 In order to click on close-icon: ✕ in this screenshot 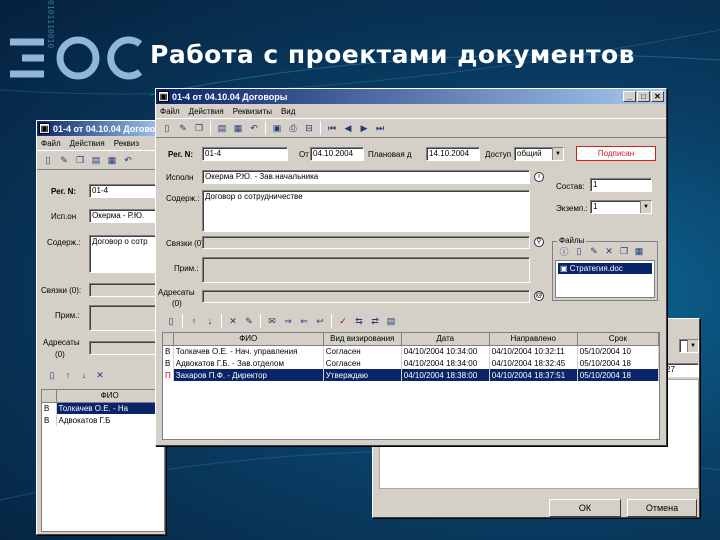, I will do `click(657, 96)`.